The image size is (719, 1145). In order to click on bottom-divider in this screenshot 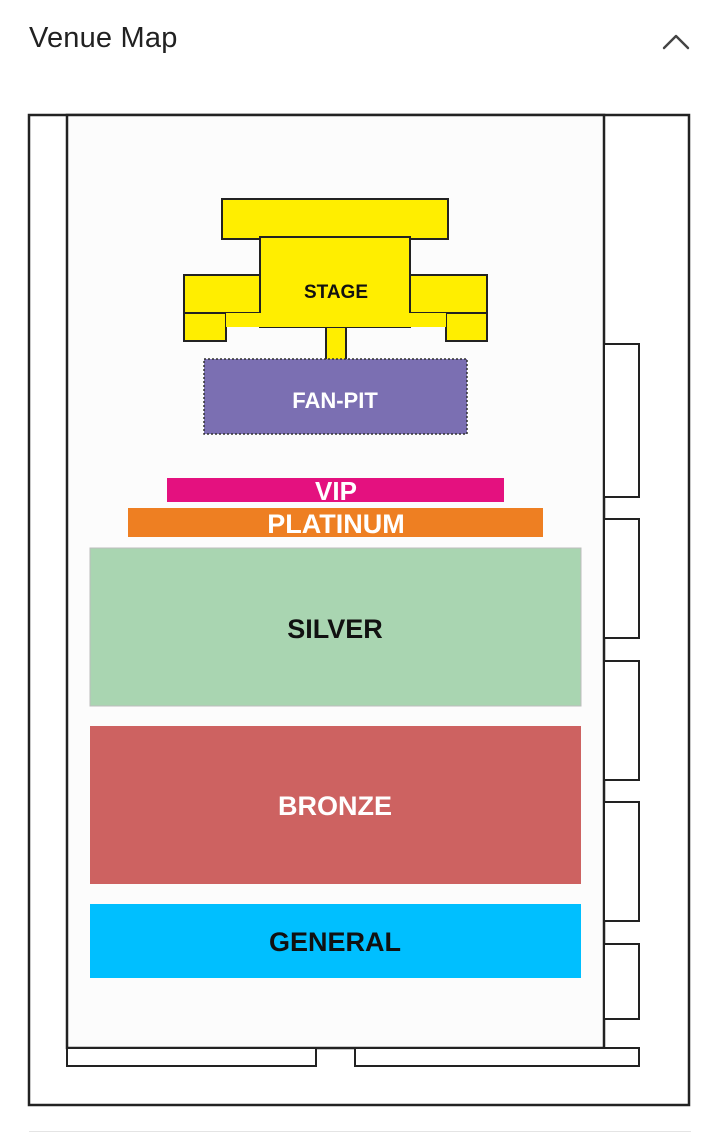, I will do `click(360, 1131)`.